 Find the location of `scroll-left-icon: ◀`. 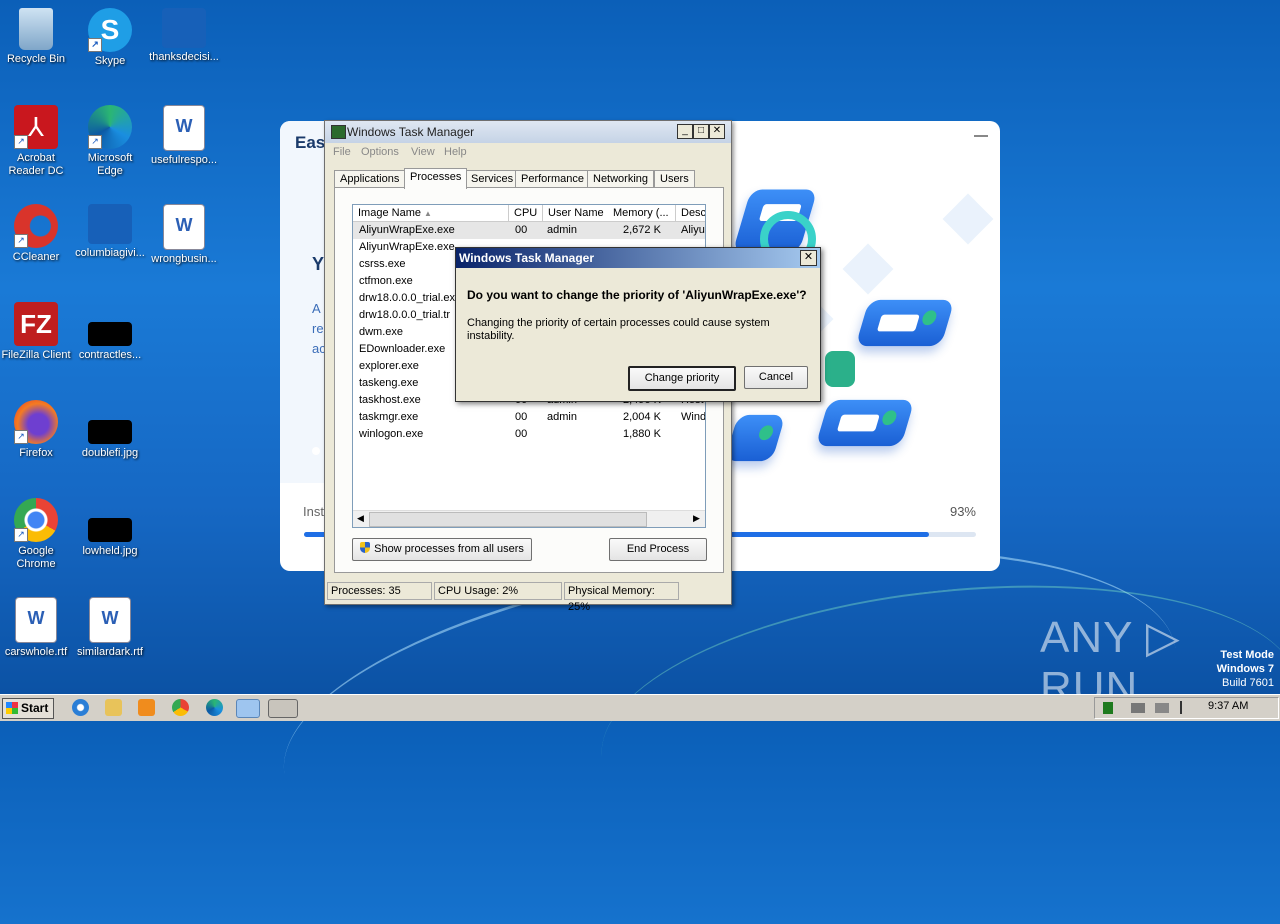

scroll-left-icon: ◀ is located at coordinates (360, 518).